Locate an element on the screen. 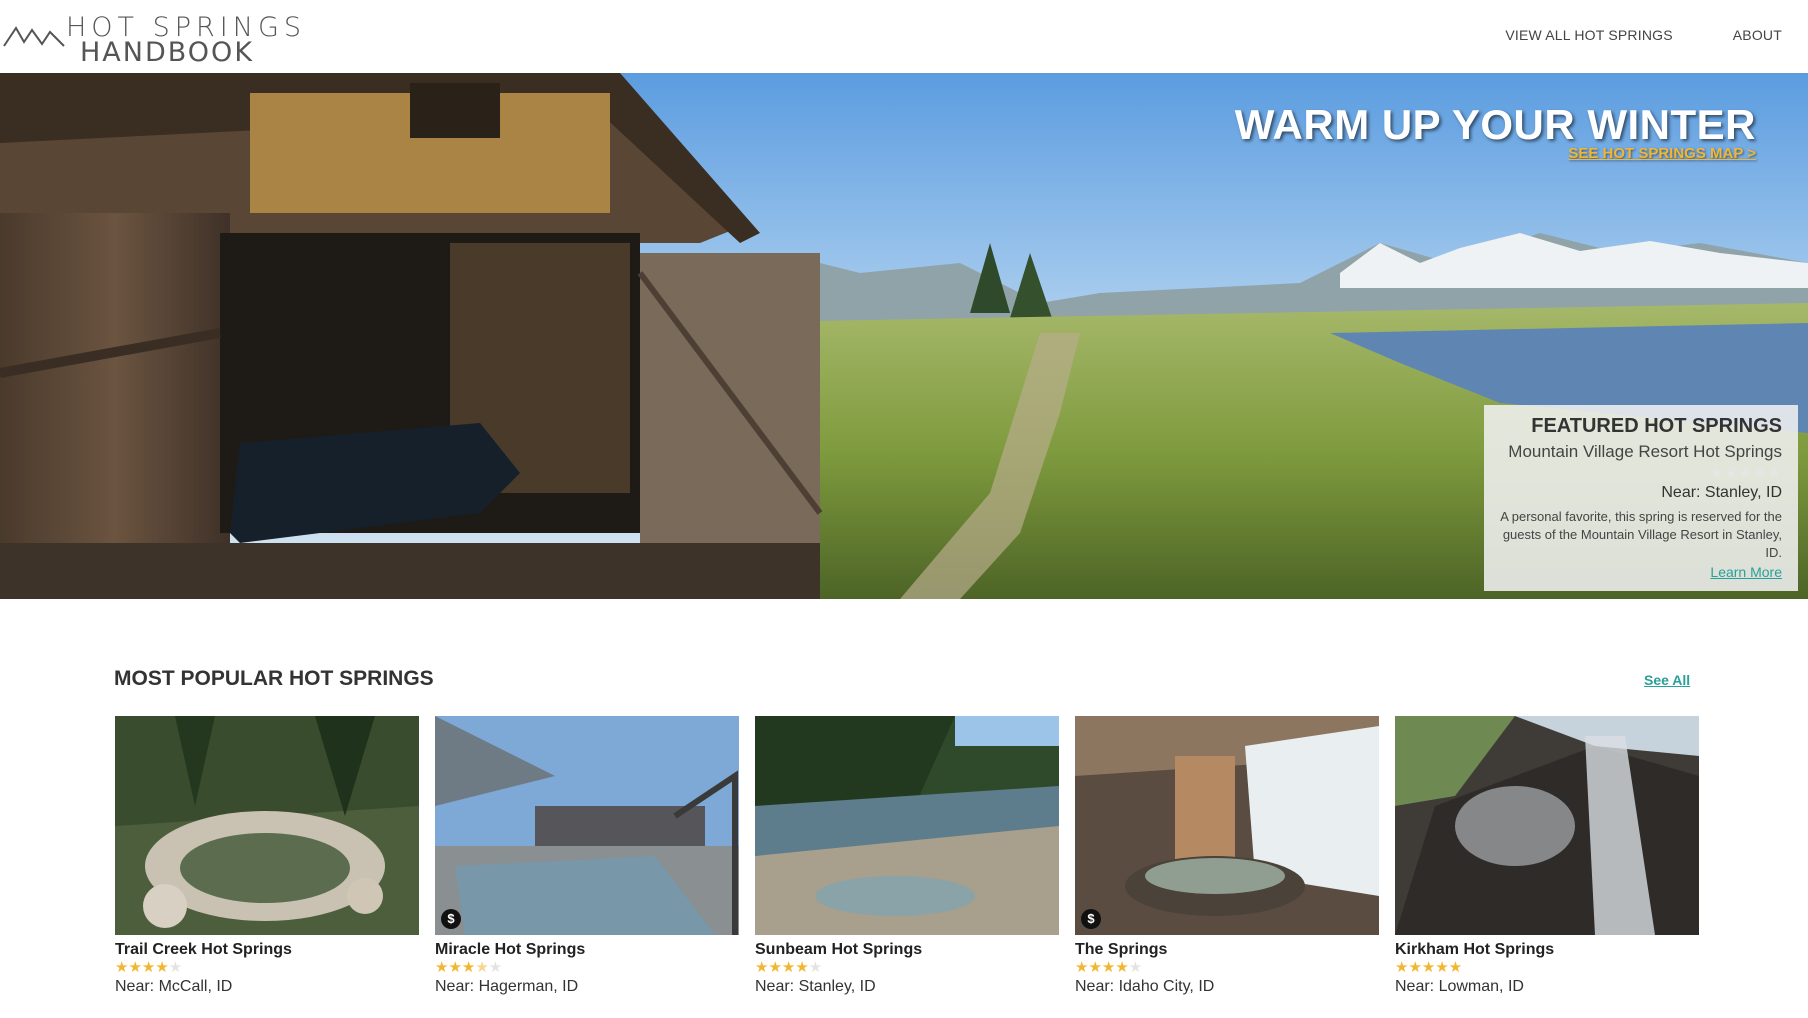  nav-view-all-hot-springs: VIEW ALL HOT SPRINGS is located at coordinates (1588, 35).